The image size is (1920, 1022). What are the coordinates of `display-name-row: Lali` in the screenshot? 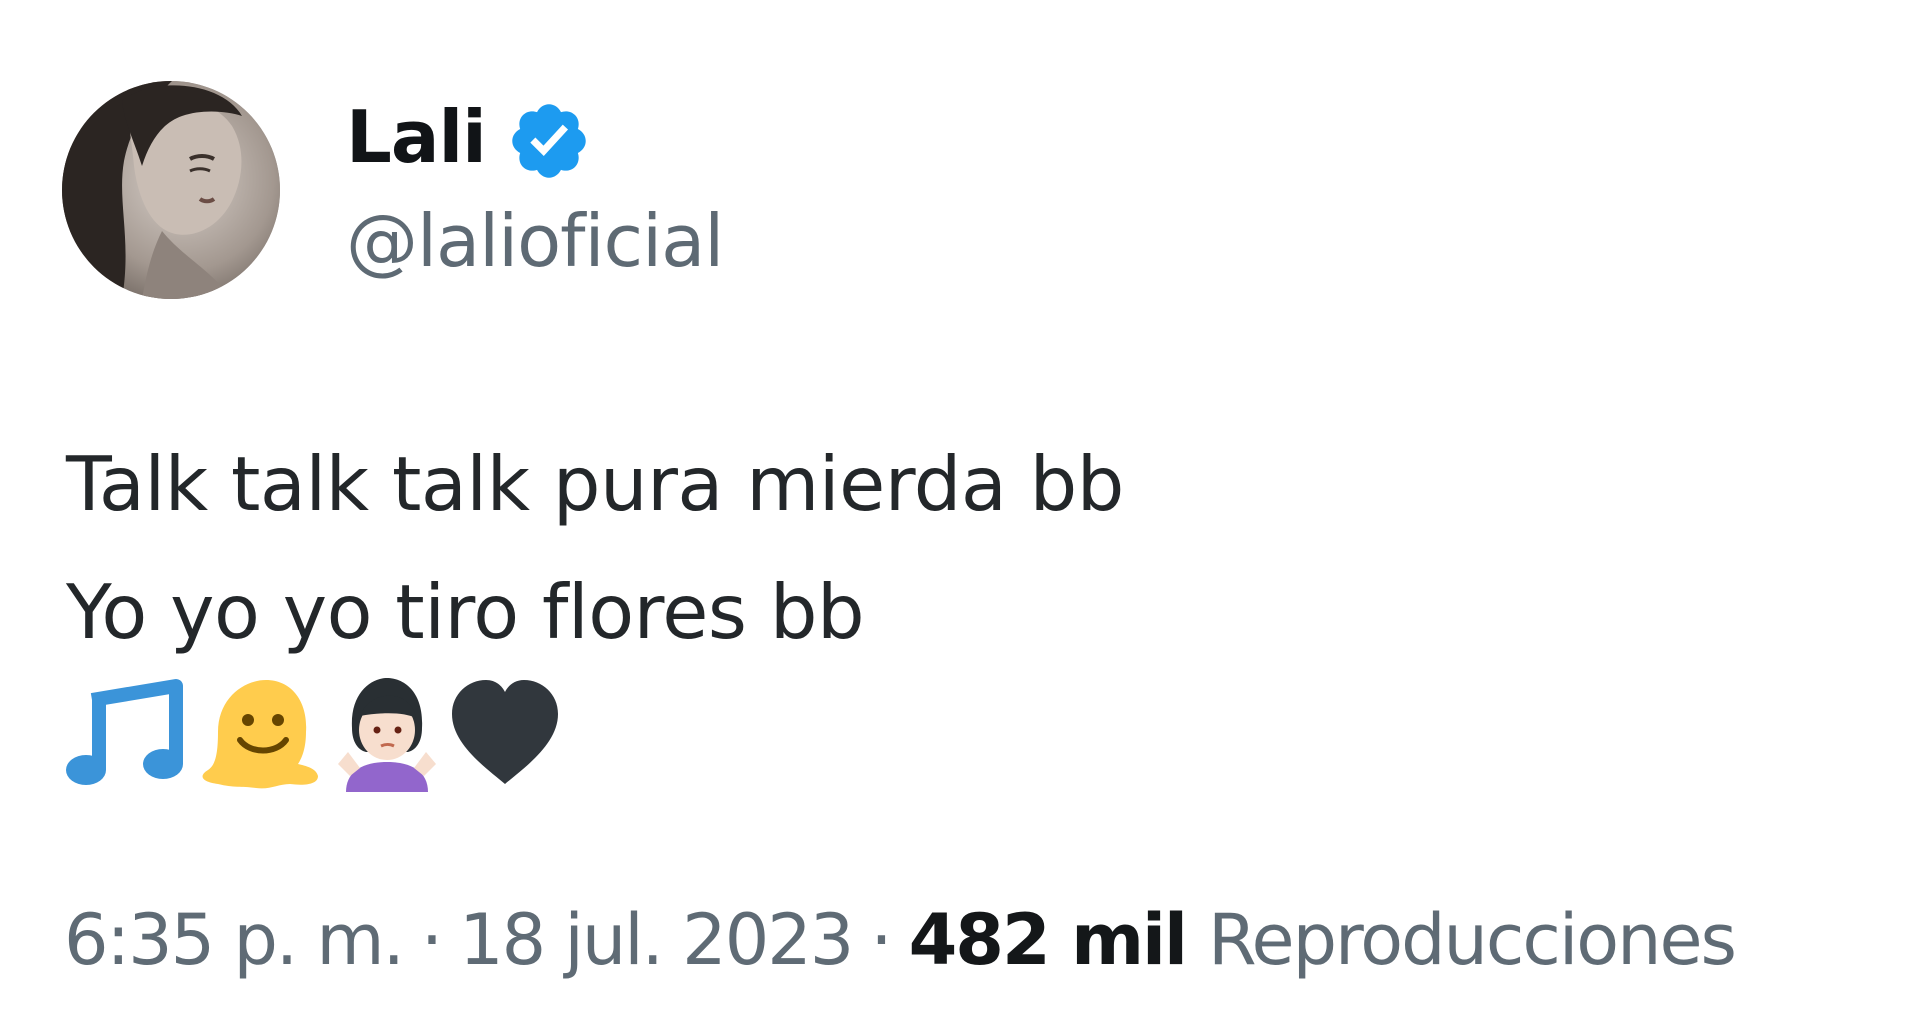 It's located at (469, 137).